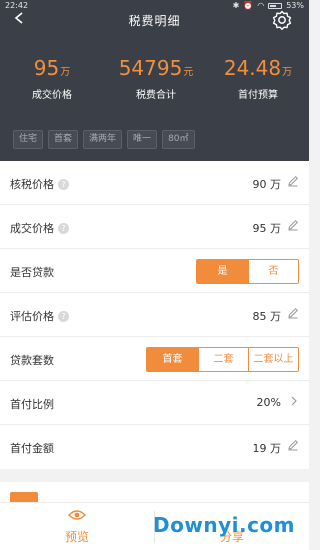 The image size is (320, 550). I want to click on row-label: 成交价格?, so click(39, 228).